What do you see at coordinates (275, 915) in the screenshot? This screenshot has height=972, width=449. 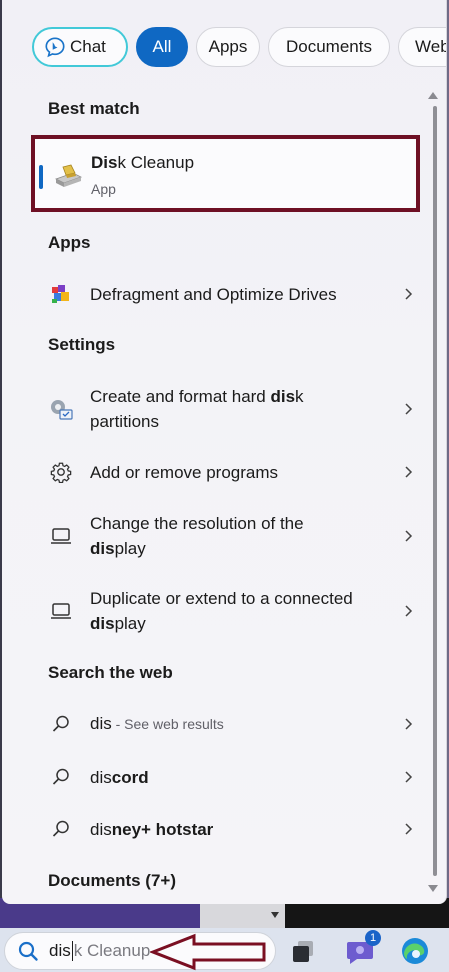 I see `dropdown-caret-icon` at bounding box center [275, 915].